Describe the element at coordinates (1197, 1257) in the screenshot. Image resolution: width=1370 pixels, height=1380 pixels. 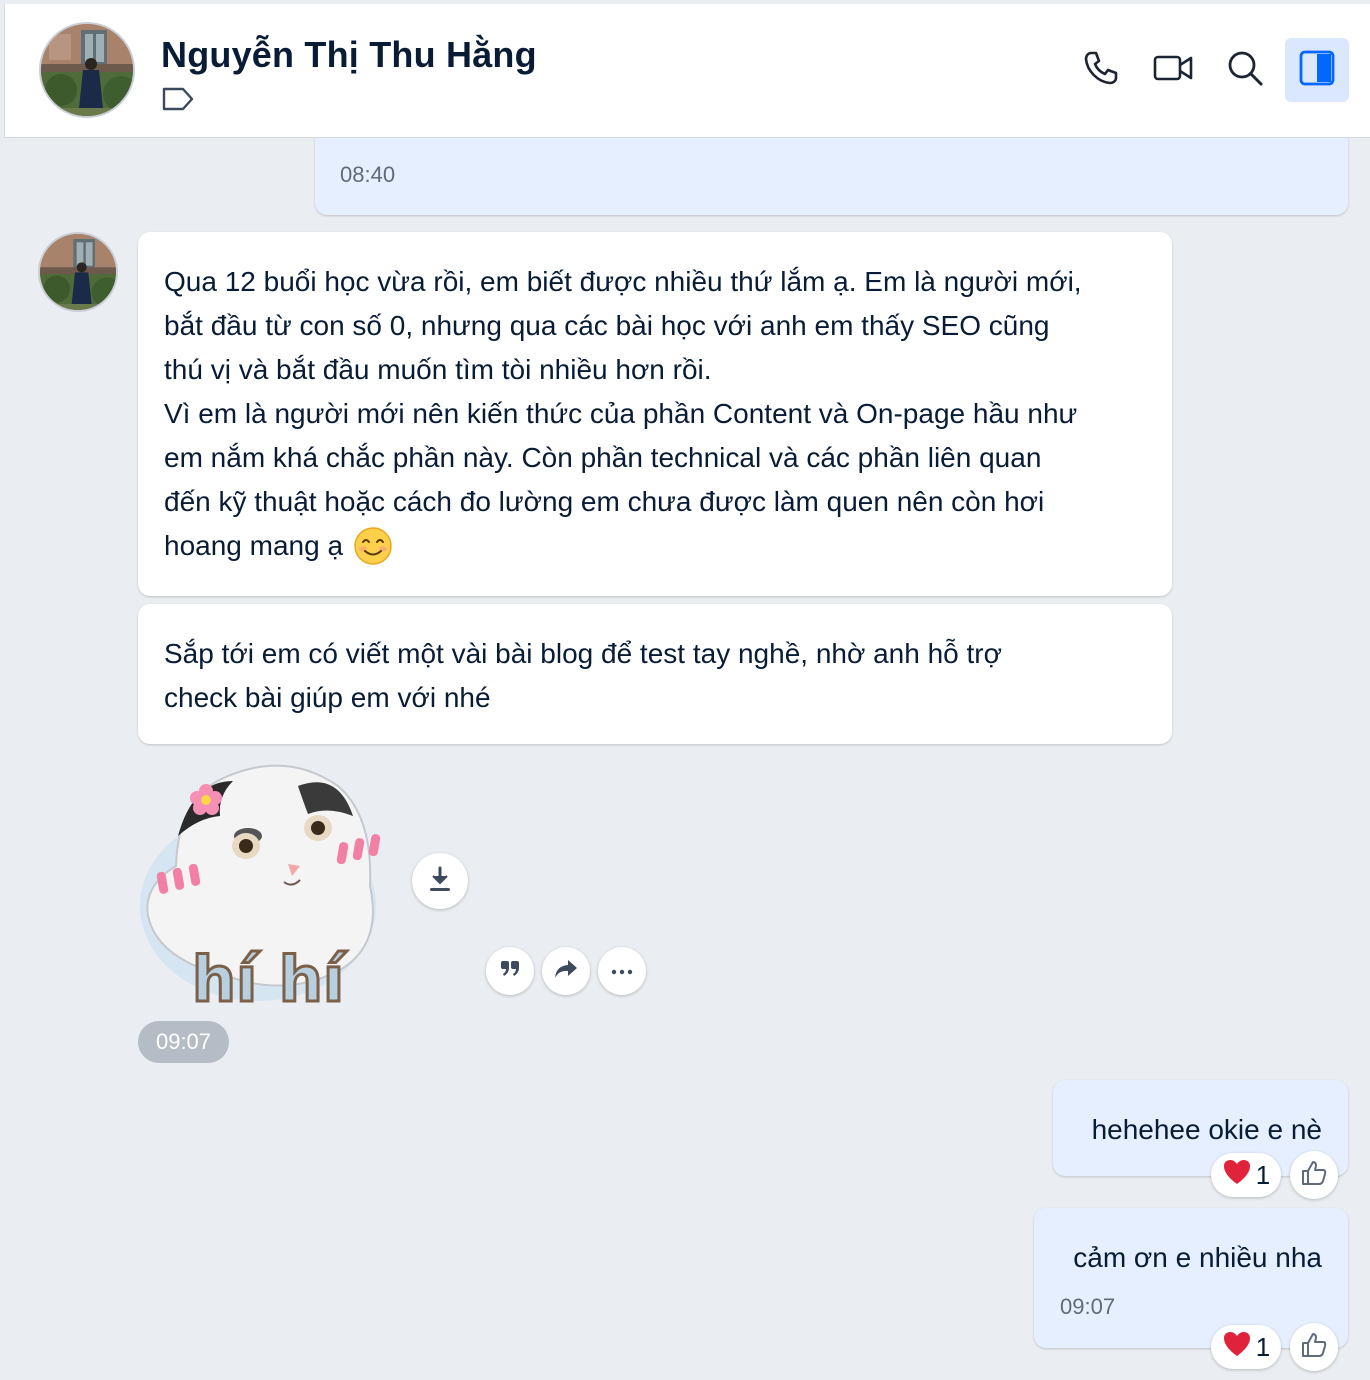
I see `message-text: cảm ơn e nhiều nha` at that location.